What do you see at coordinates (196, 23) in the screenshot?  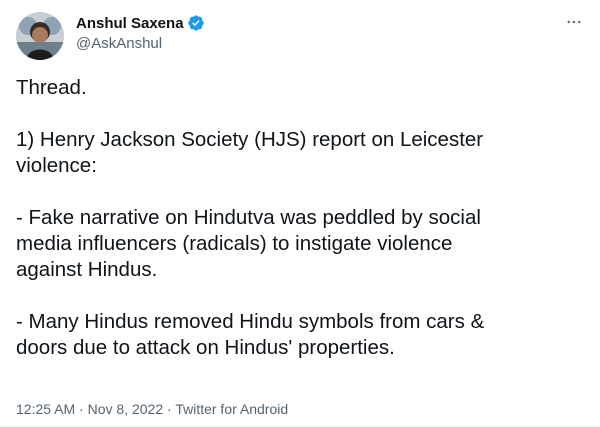 I see `verified-badge-icon` at bounding box center [196, 23].